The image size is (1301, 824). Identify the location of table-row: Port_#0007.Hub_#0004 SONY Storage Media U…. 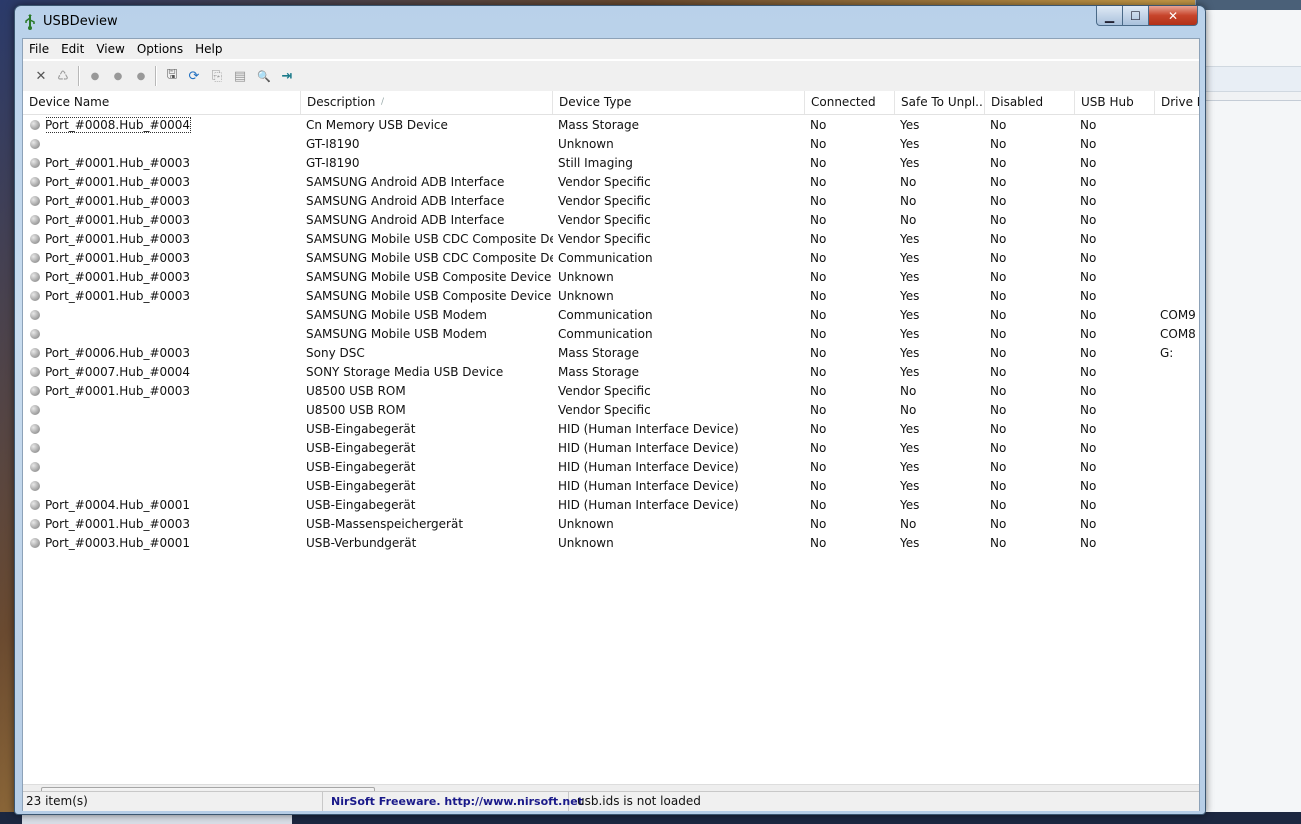
(611, 372).